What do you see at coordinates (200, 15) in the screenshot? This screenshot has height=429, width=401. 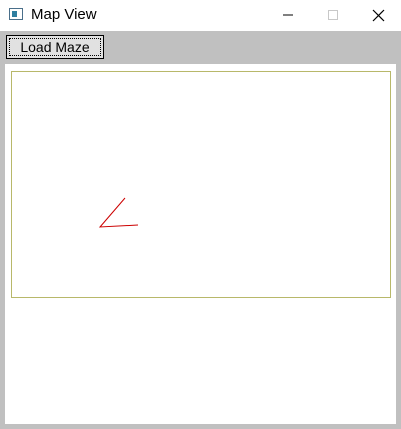 I see `title-bar: Map View` at bounding box center [200, 15].